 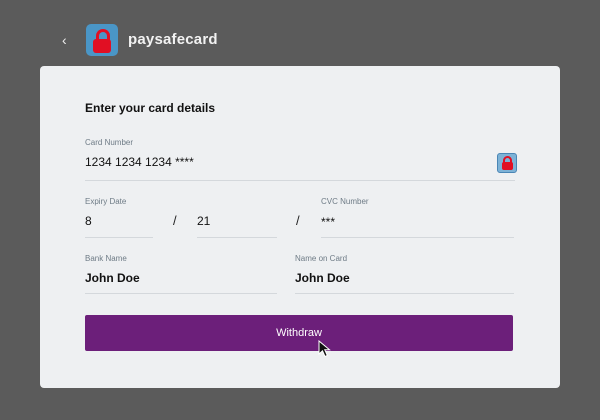 What do you see at coordinates (404, 293) in the screenshot?
I see `name-on-card-underline` at bounding box center [404, 293].